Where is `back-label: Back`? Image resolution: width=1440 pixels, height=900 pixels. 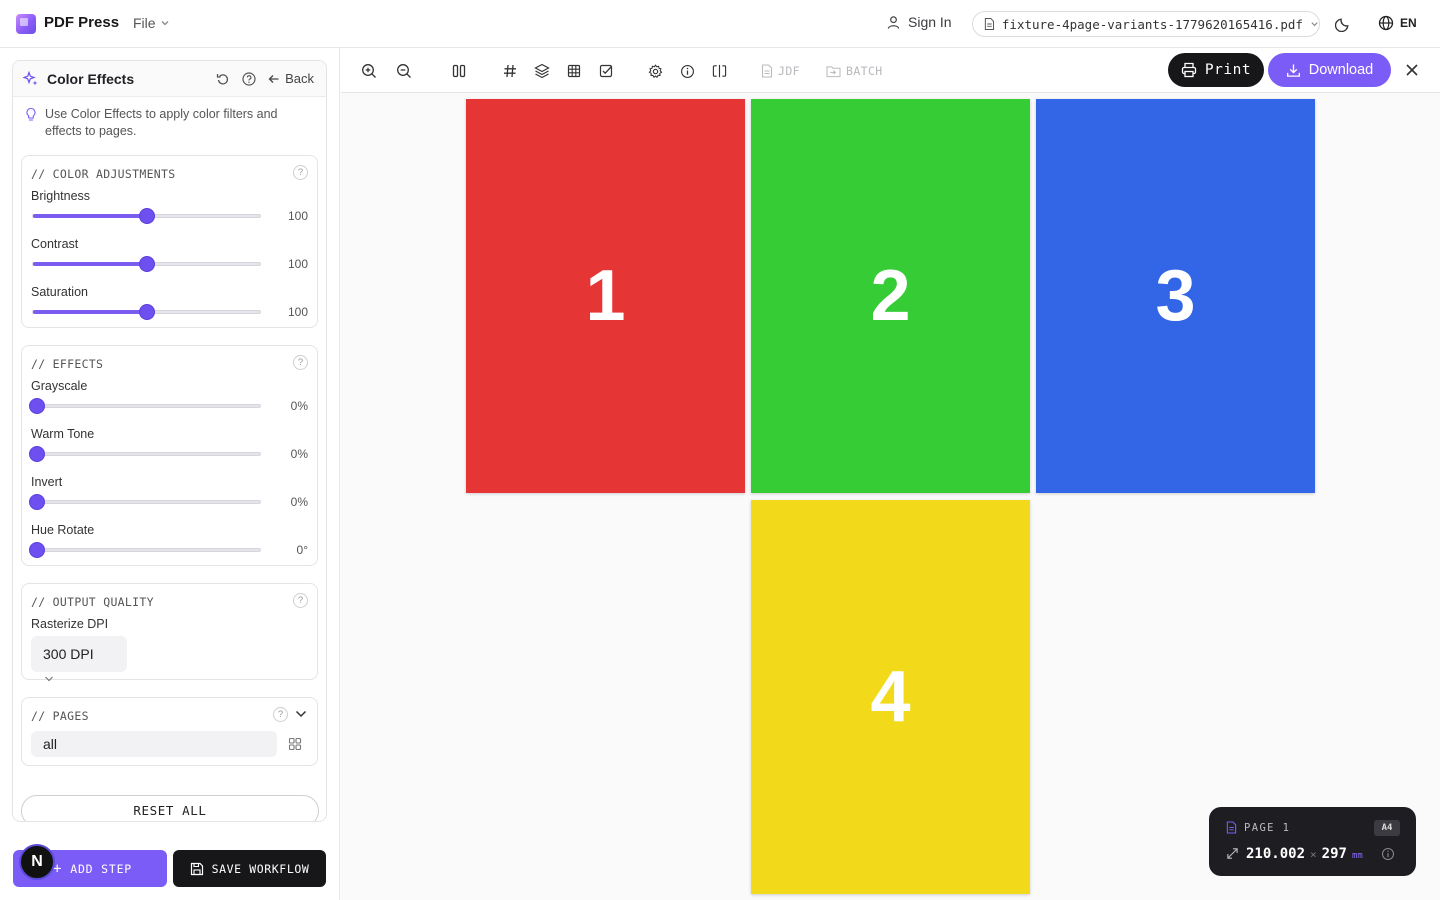
back-label: Back is located at coordinates (299, 78).